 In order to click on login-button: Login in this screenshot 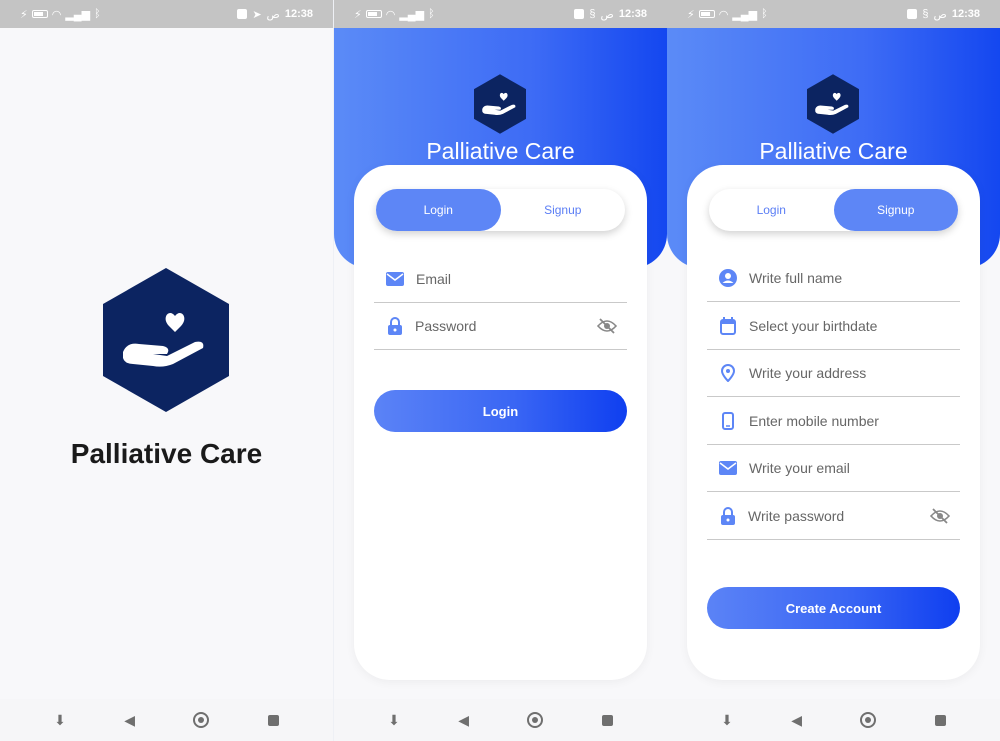, I will do `click(500, 411)`.